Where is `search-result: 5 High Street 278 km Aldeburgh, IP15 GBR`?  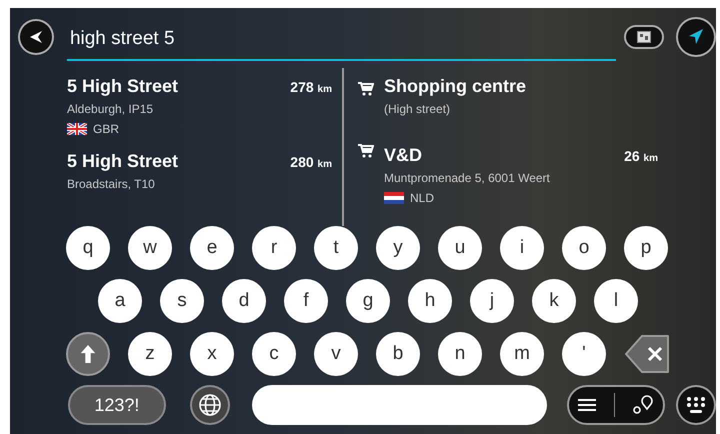 search-result: 5 High Street 278 km Aldeburgh, IP15 GBR is located at coordinates (199, 113).